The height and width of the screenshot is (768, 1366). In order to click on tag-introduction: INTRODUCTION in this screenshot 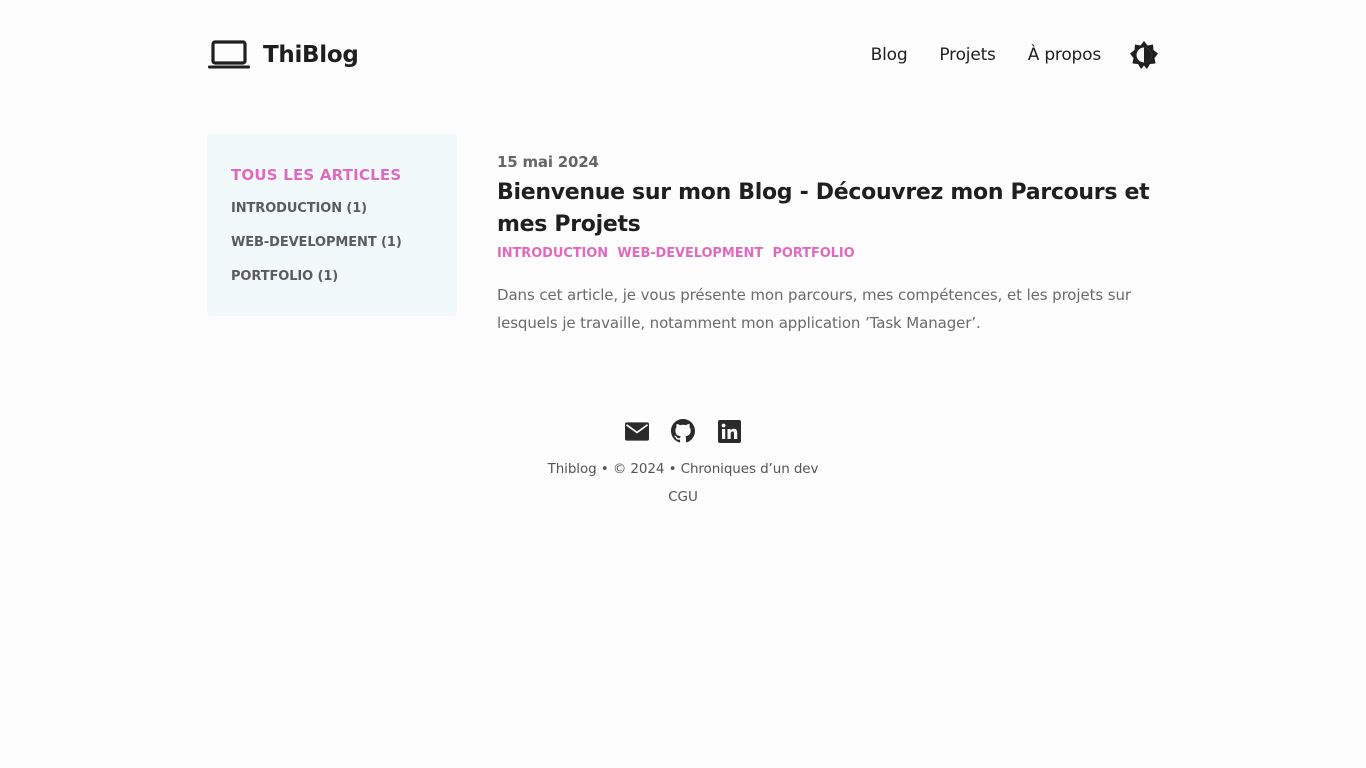, I will do `click(552, 253)`.